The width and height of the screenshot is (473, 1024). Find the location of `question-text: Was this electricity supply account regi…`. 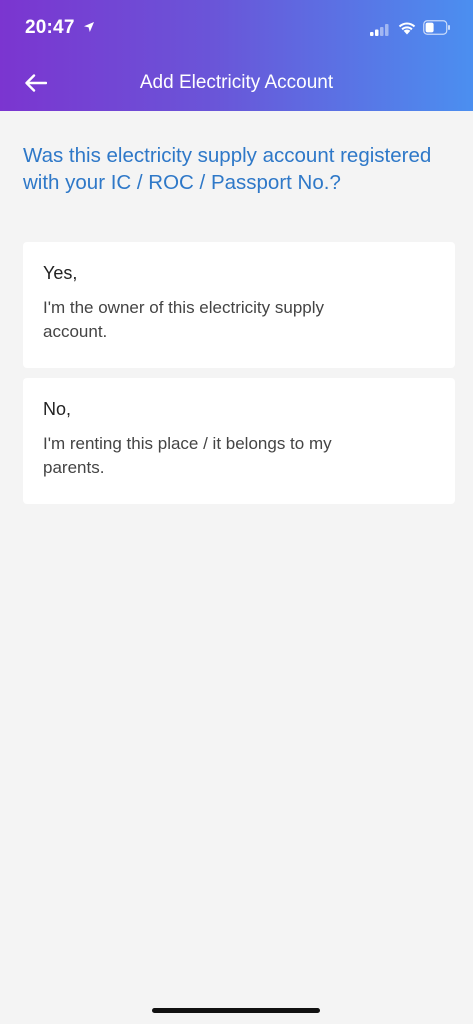

question-text: Was this electricity supply account regi… is located at coordinates (227, 169).